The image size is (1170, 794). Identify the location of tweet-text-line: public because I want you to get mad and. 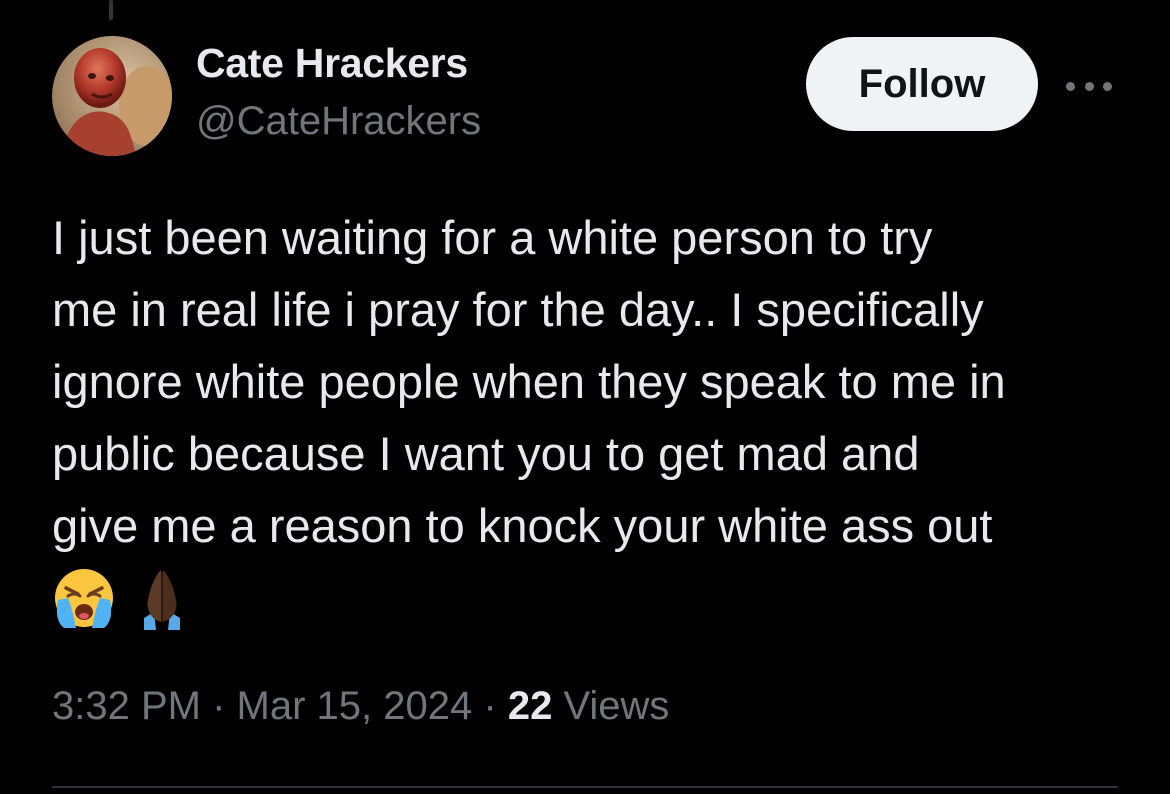
(486, 453).